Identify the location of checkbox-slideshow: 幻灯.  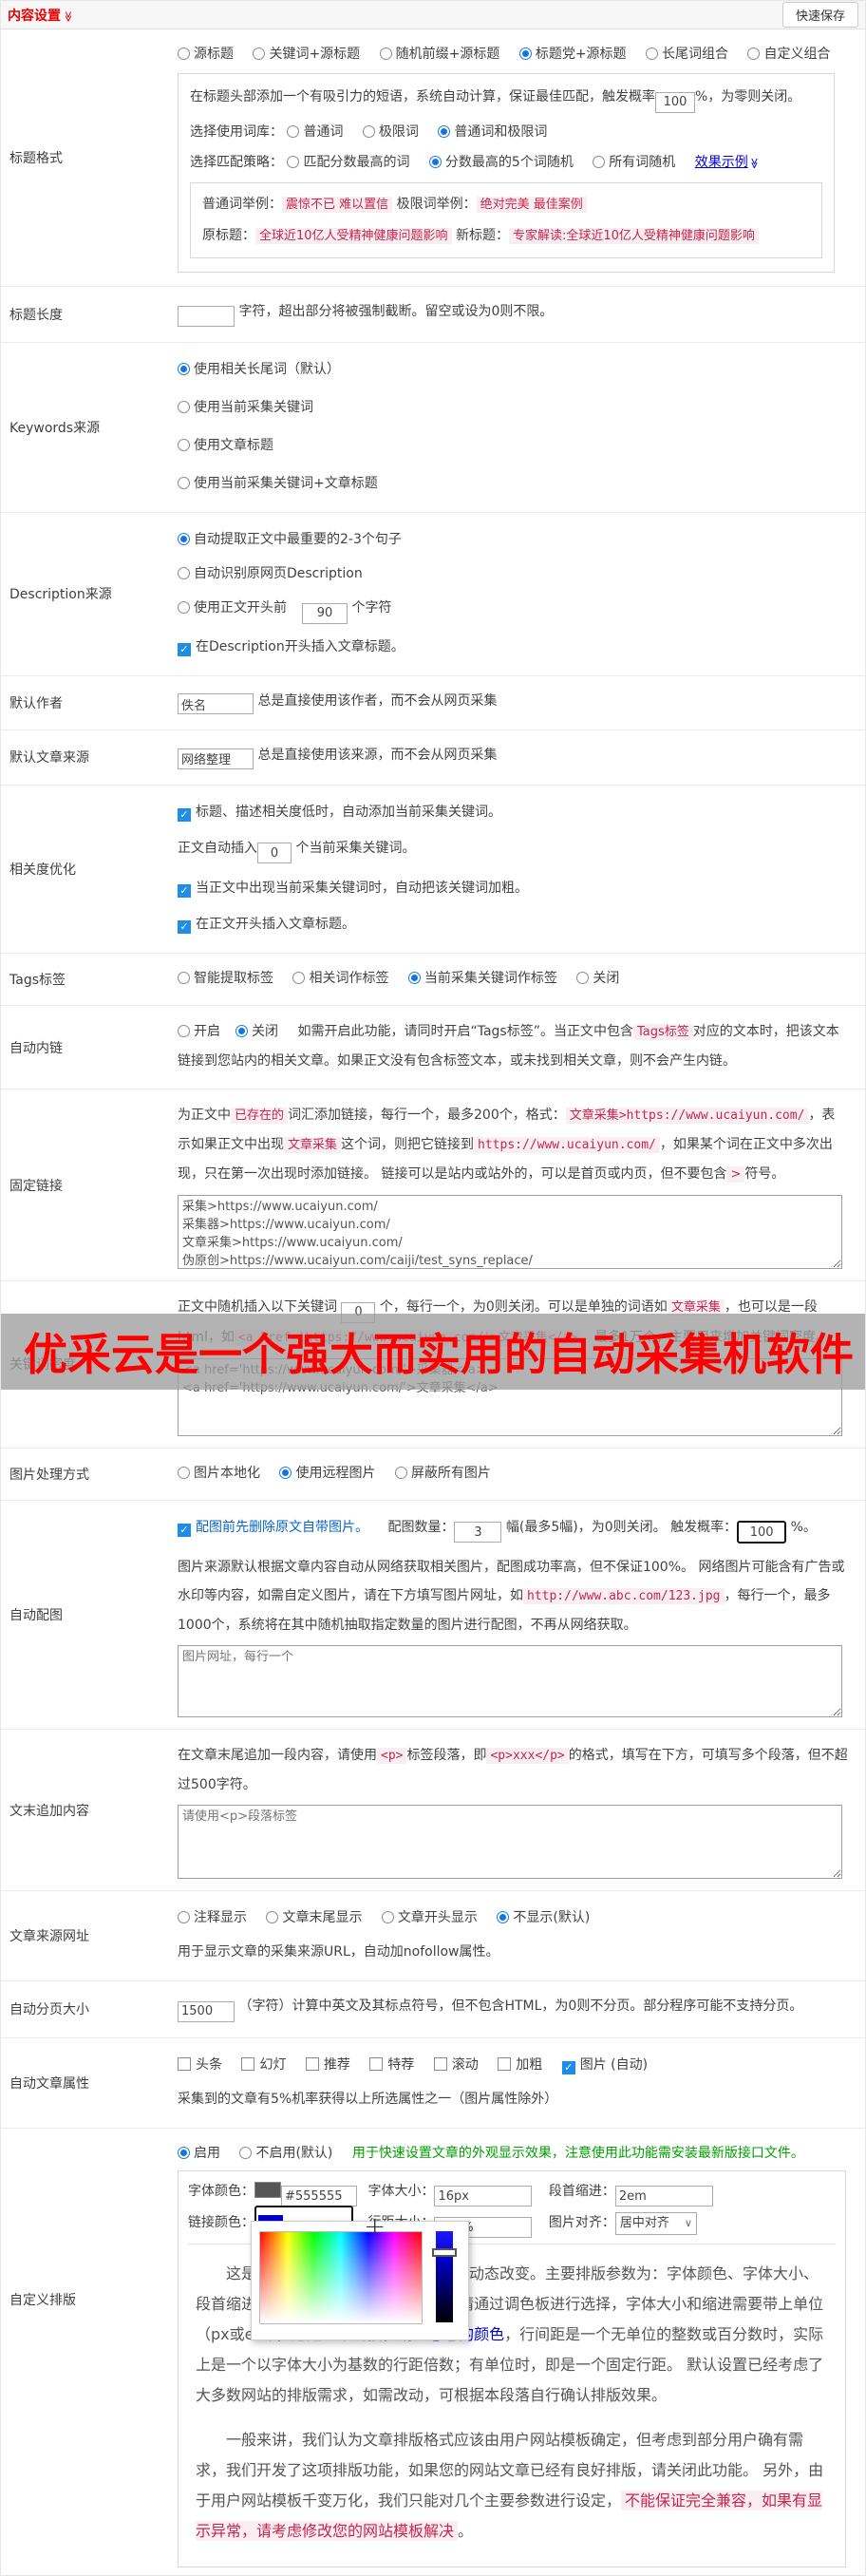
(263, 2064).